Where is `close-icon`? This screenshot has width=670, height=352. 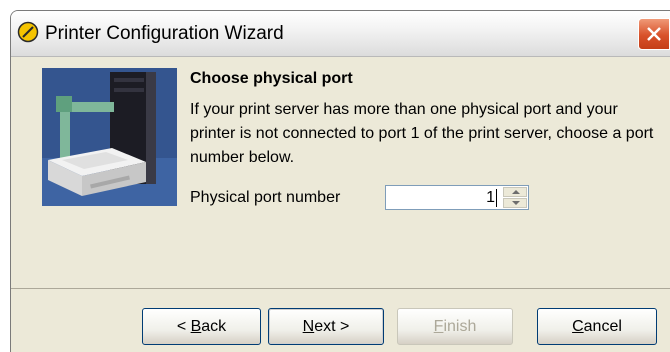
close-icon is located at coordinates (654, 34).